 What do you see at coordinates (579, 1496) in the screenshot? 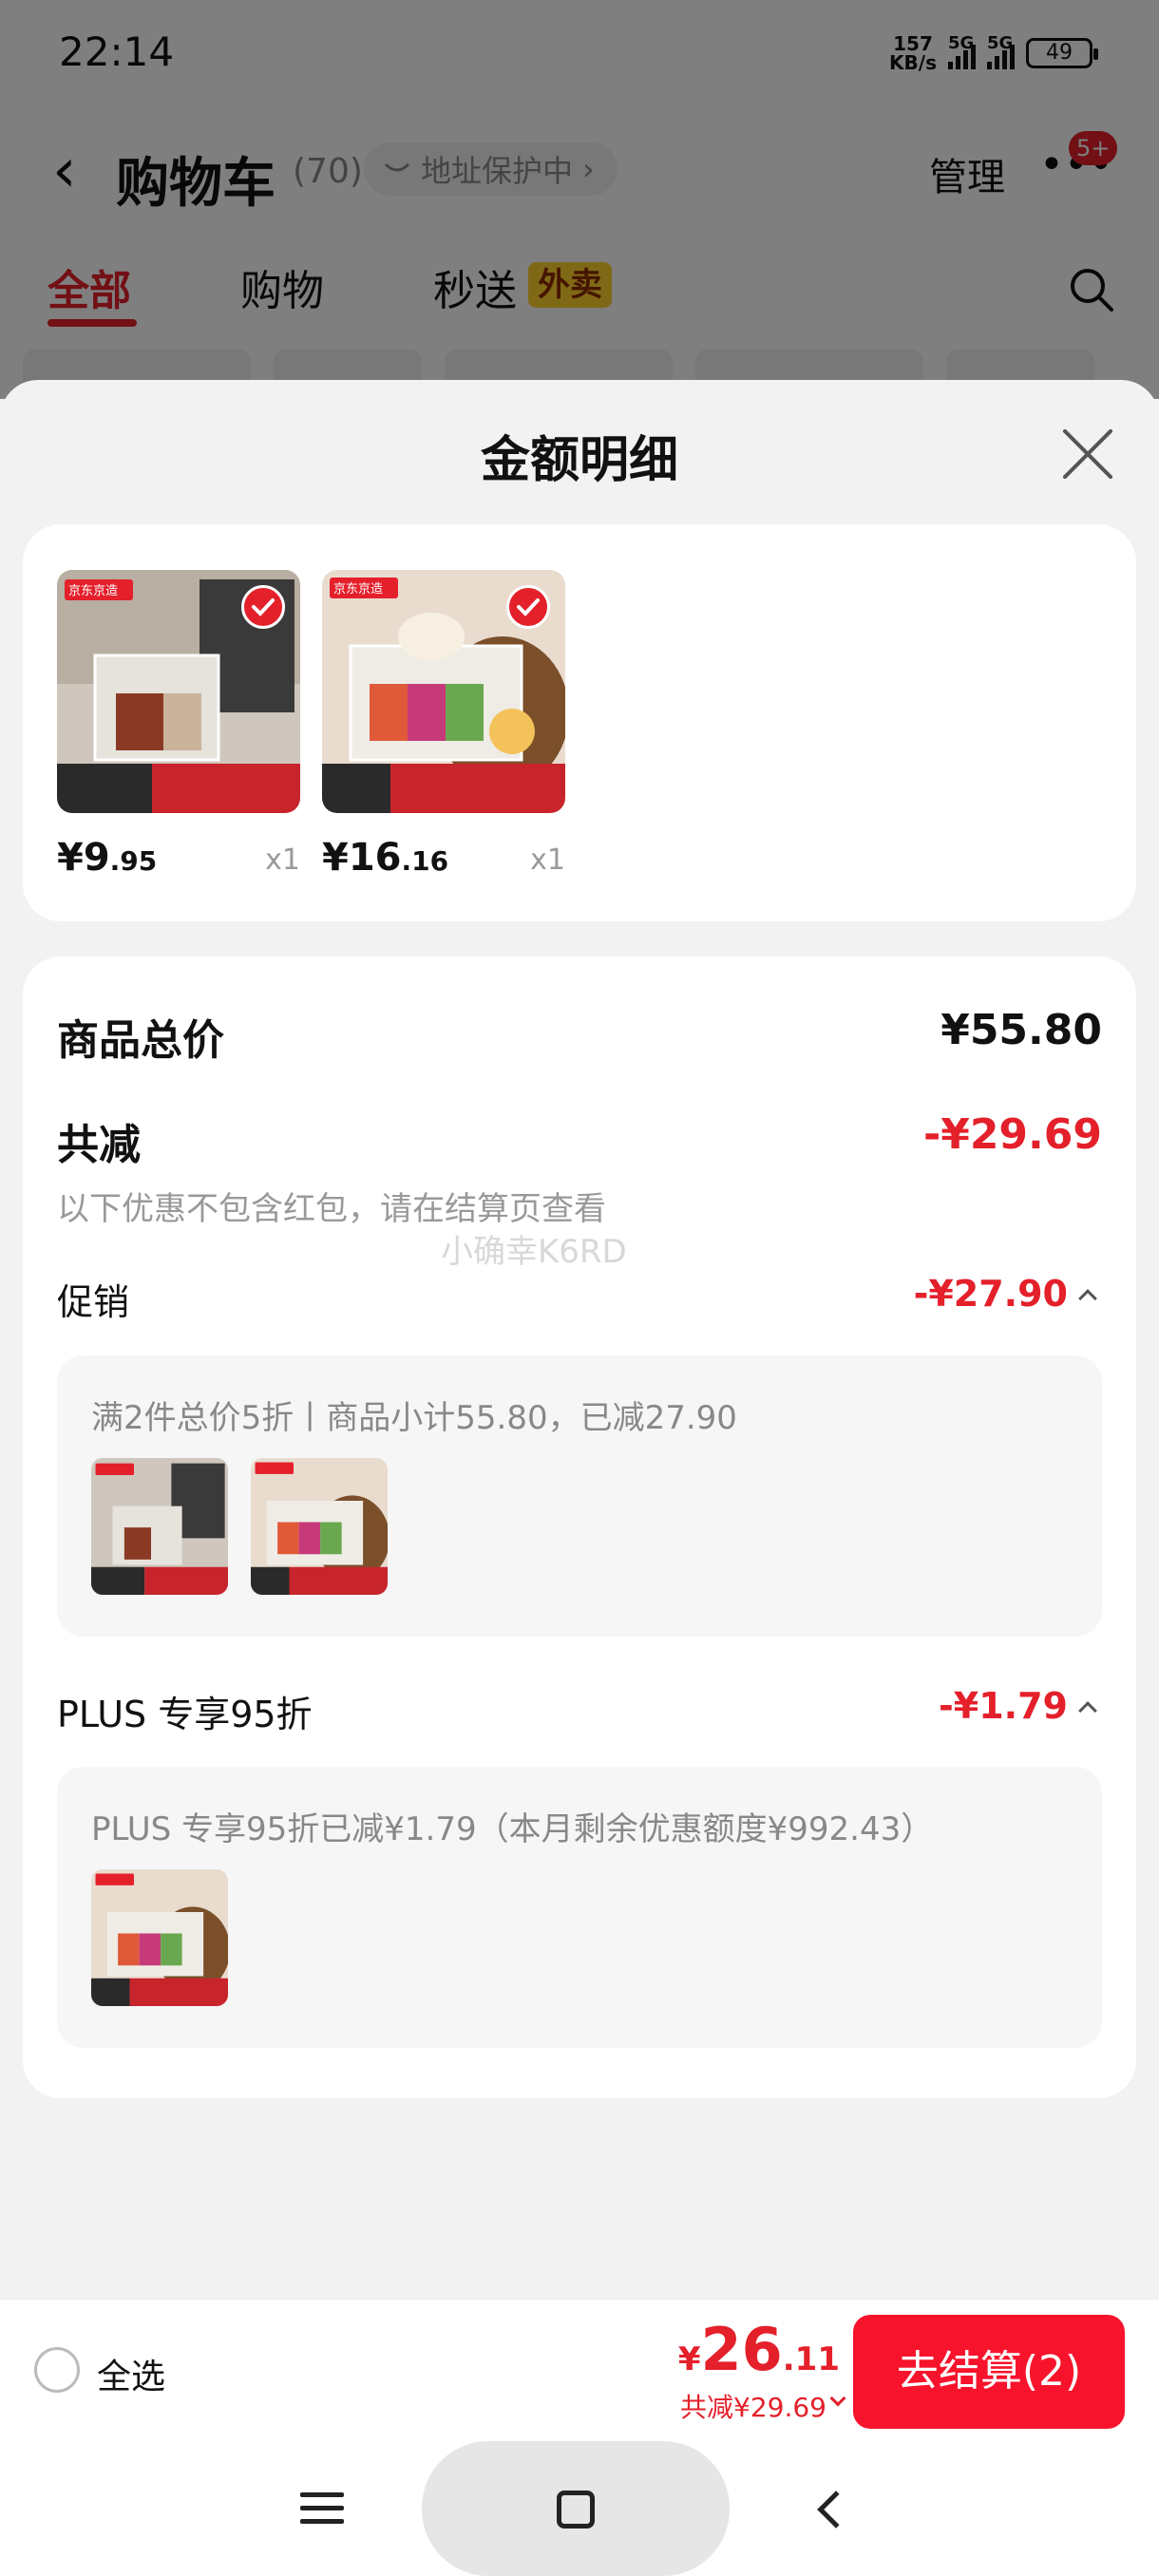
I see `promo-box: 满2件总价5折丨商品小计55.80，已减27.90` at bounding box center [579, 1496].